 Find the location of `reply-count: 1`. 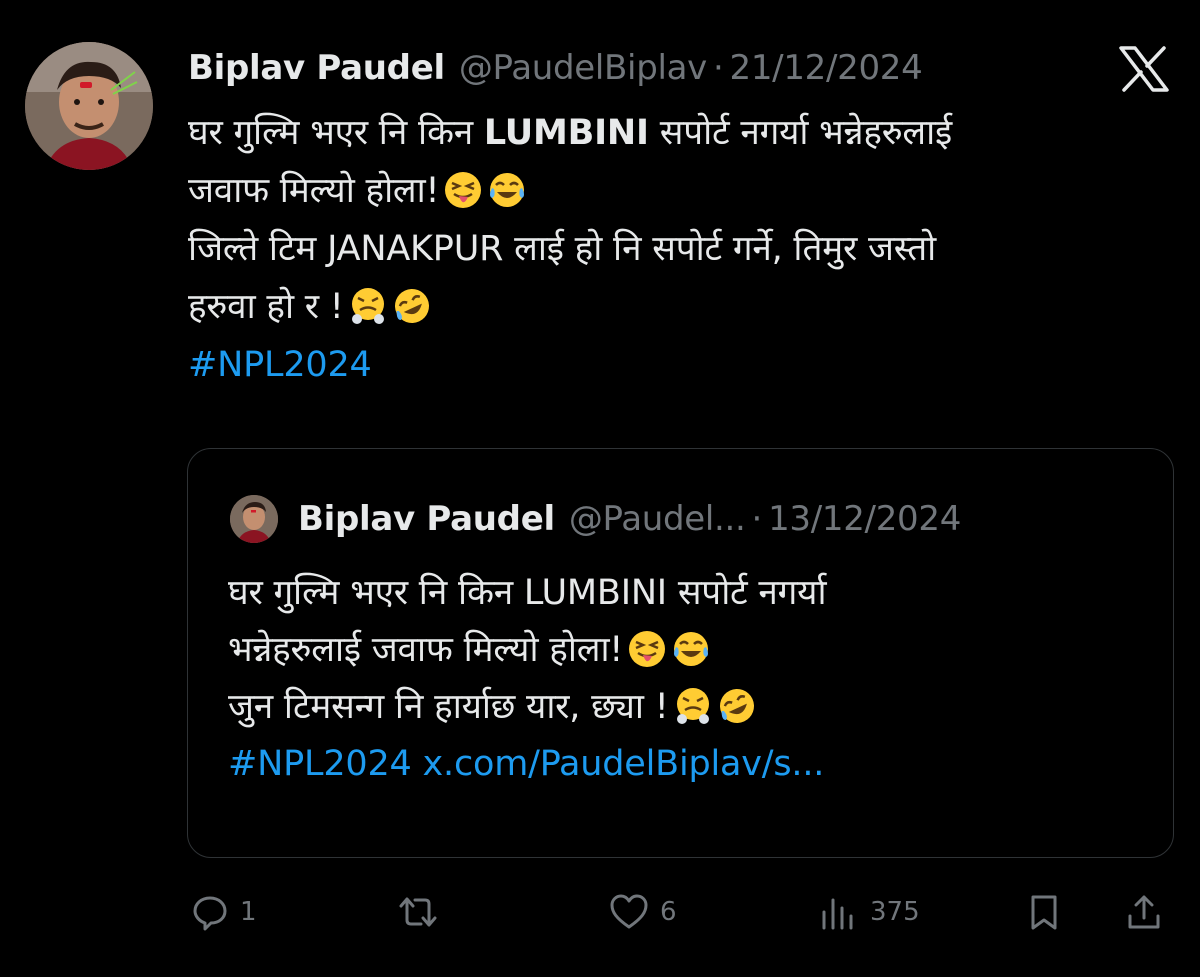

reply-count: 1 is located at coordinates (248, 912).